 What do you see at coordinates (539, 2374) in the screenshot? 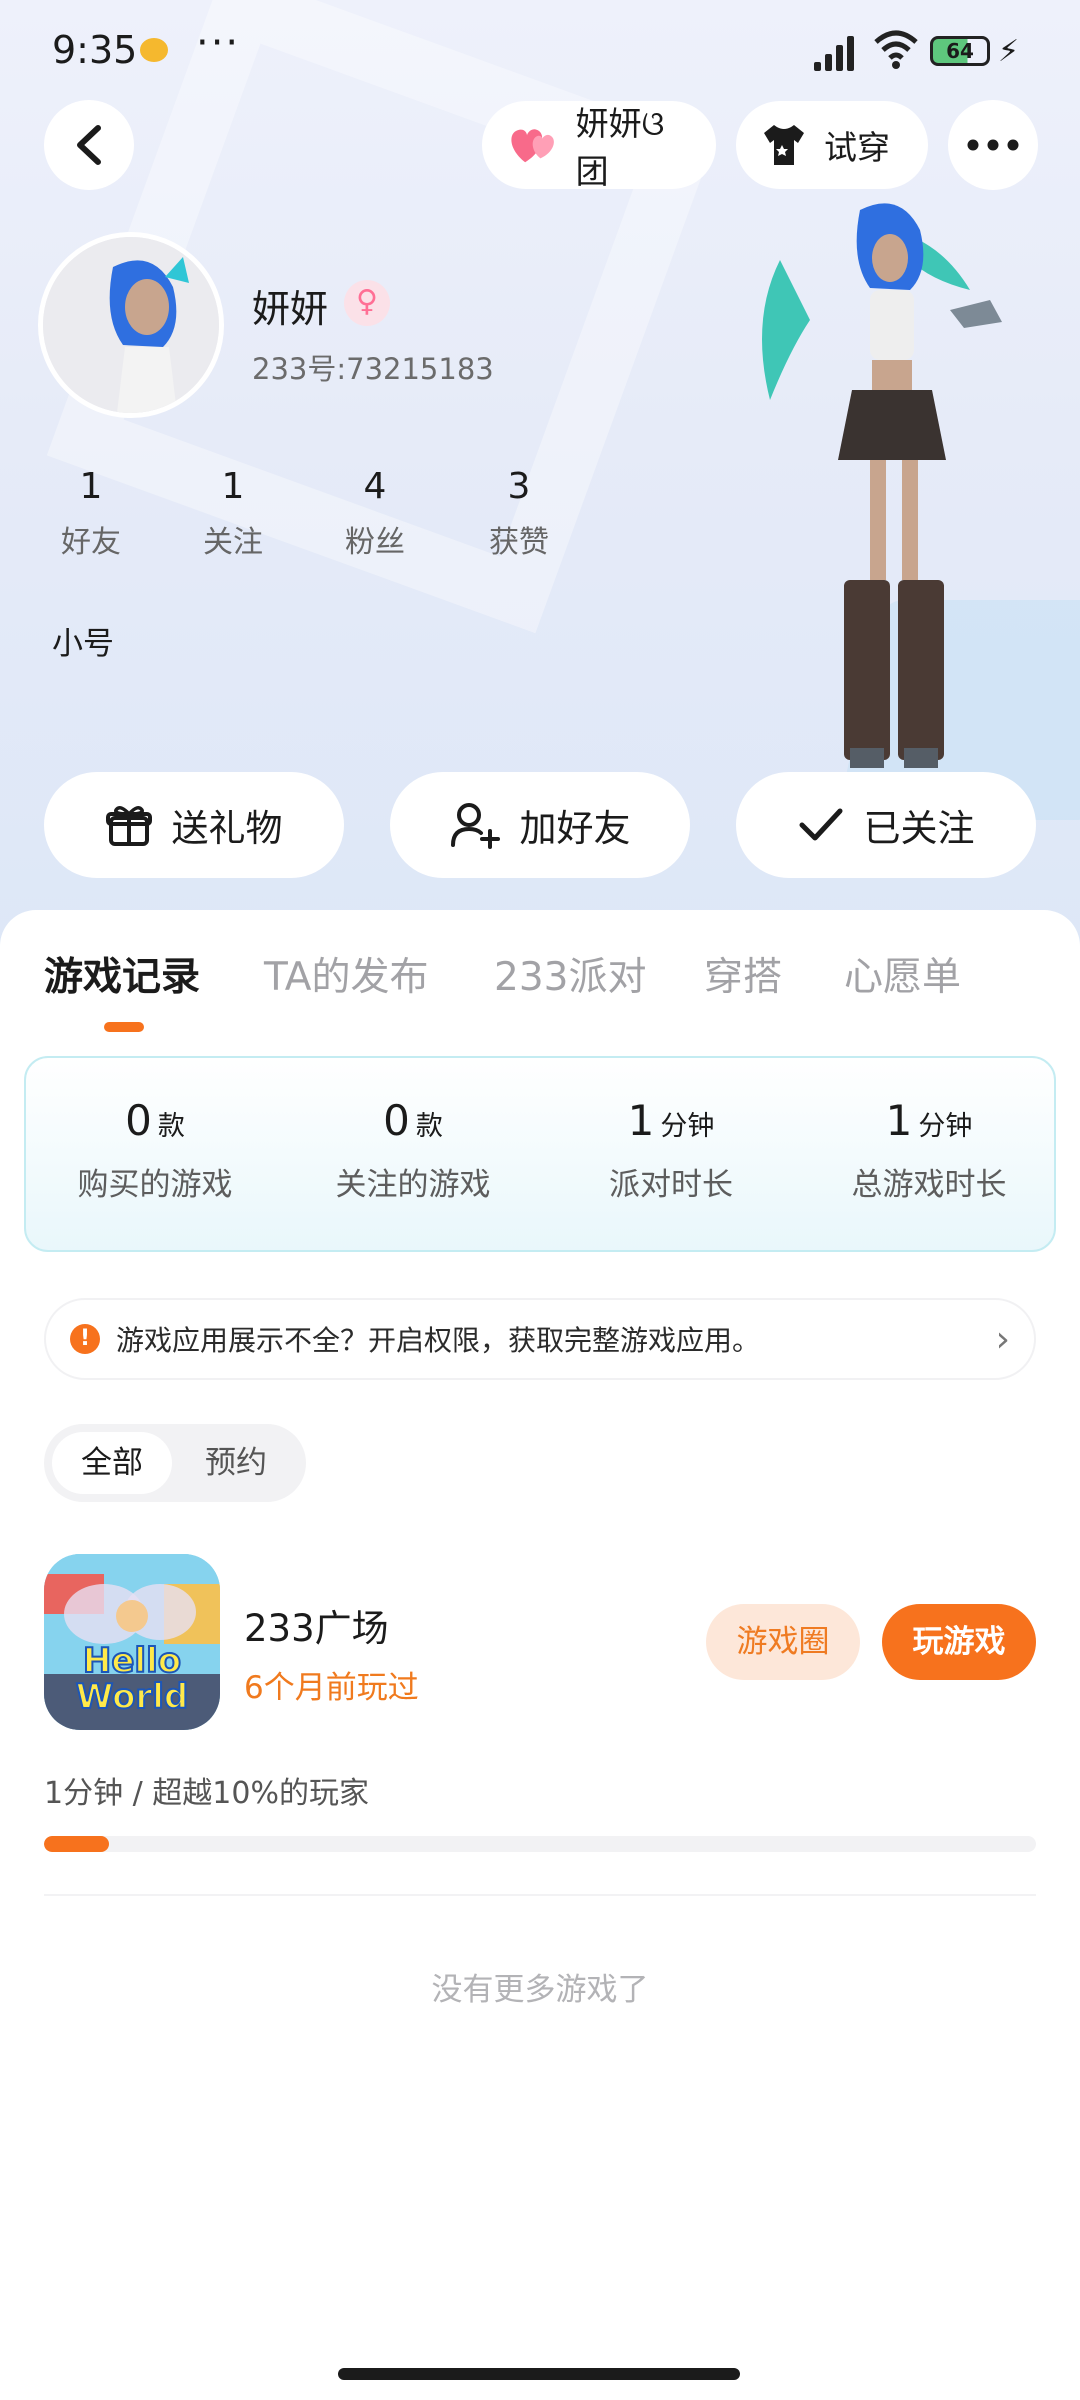
I see `home-indicator` at bounding box center [539, 2374].